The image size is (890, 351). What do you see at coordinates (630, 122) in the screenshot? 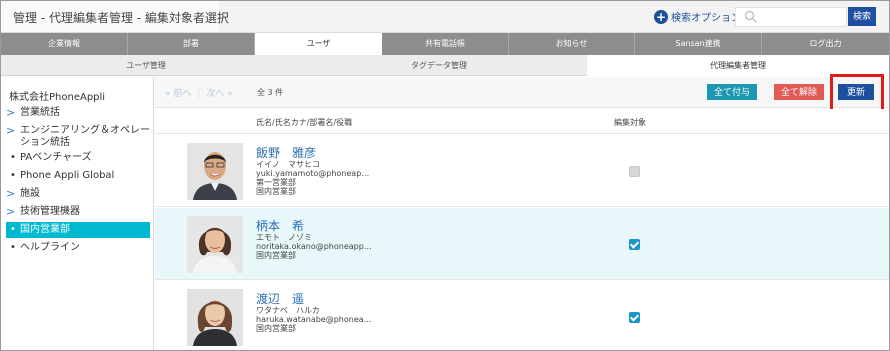
I see `column-edit-target: 編集対象` at bounding box center [630, 122].